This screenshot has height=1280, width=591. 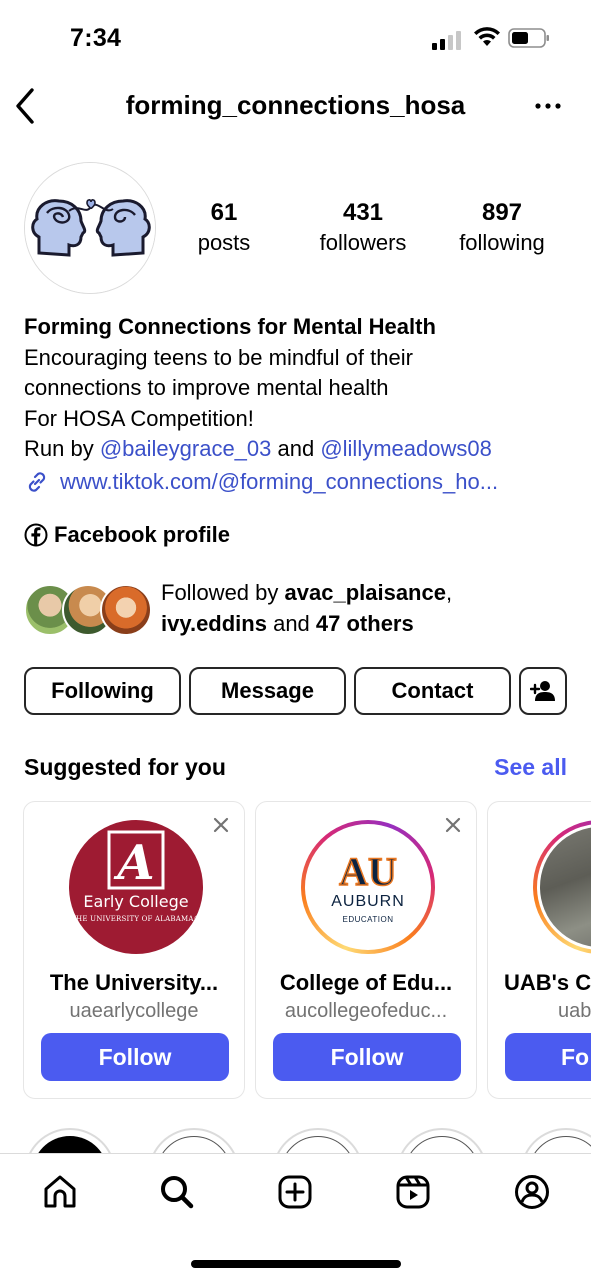 What do you see at coordinates (530, 767) in the screenshot?
I see `see-all-link: See all` at bounding box center [530, 767].